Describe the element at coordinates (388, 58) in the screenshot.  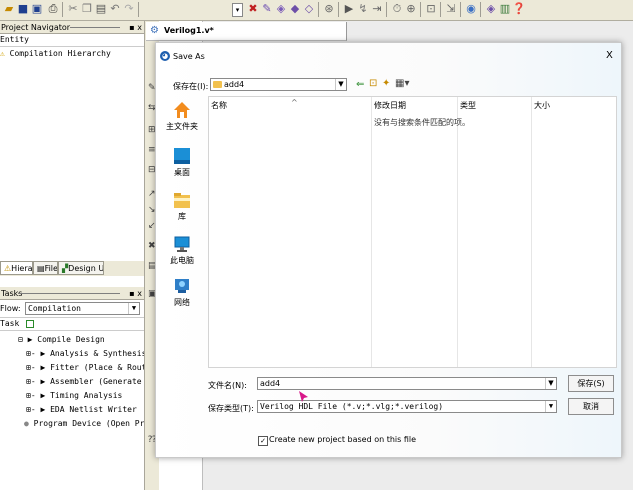
I see `dialog-title-bar: ◕ Save As X` at that location.